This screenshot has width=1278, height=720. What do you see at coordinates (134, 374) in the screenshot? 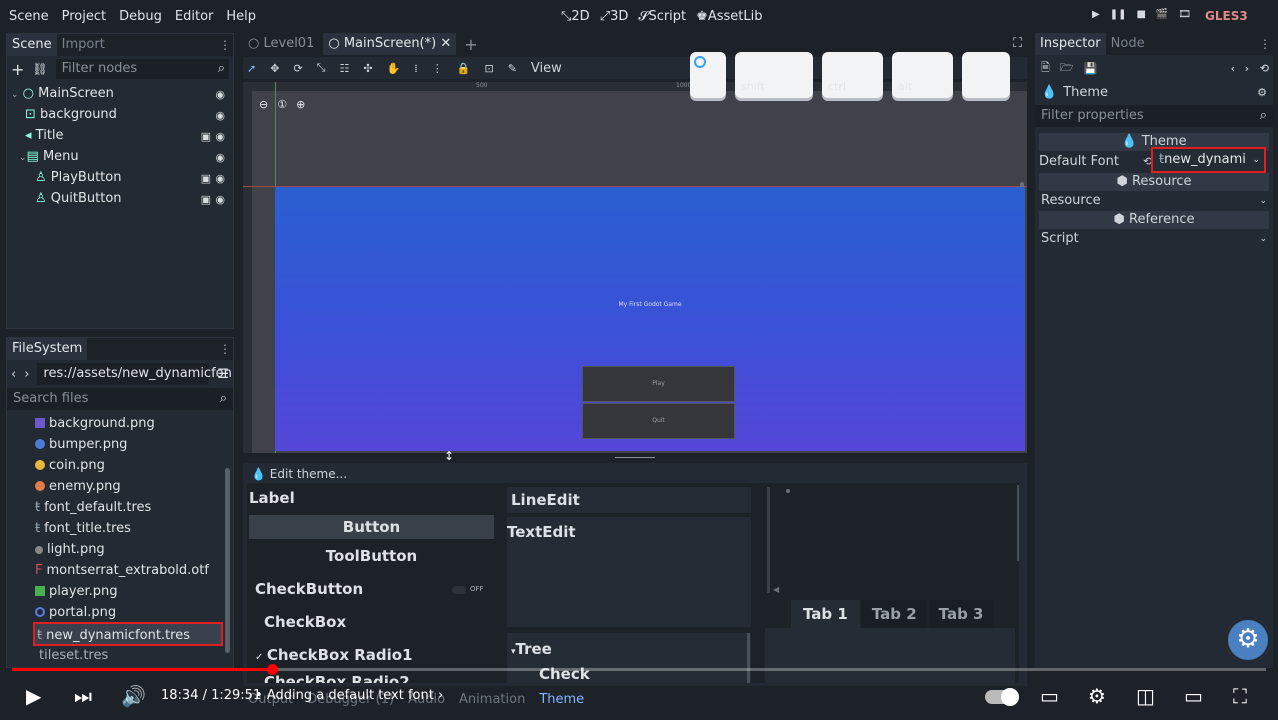
I see `path-field: res://assets/new_dynamicfon` at bounding box center [134, 374].